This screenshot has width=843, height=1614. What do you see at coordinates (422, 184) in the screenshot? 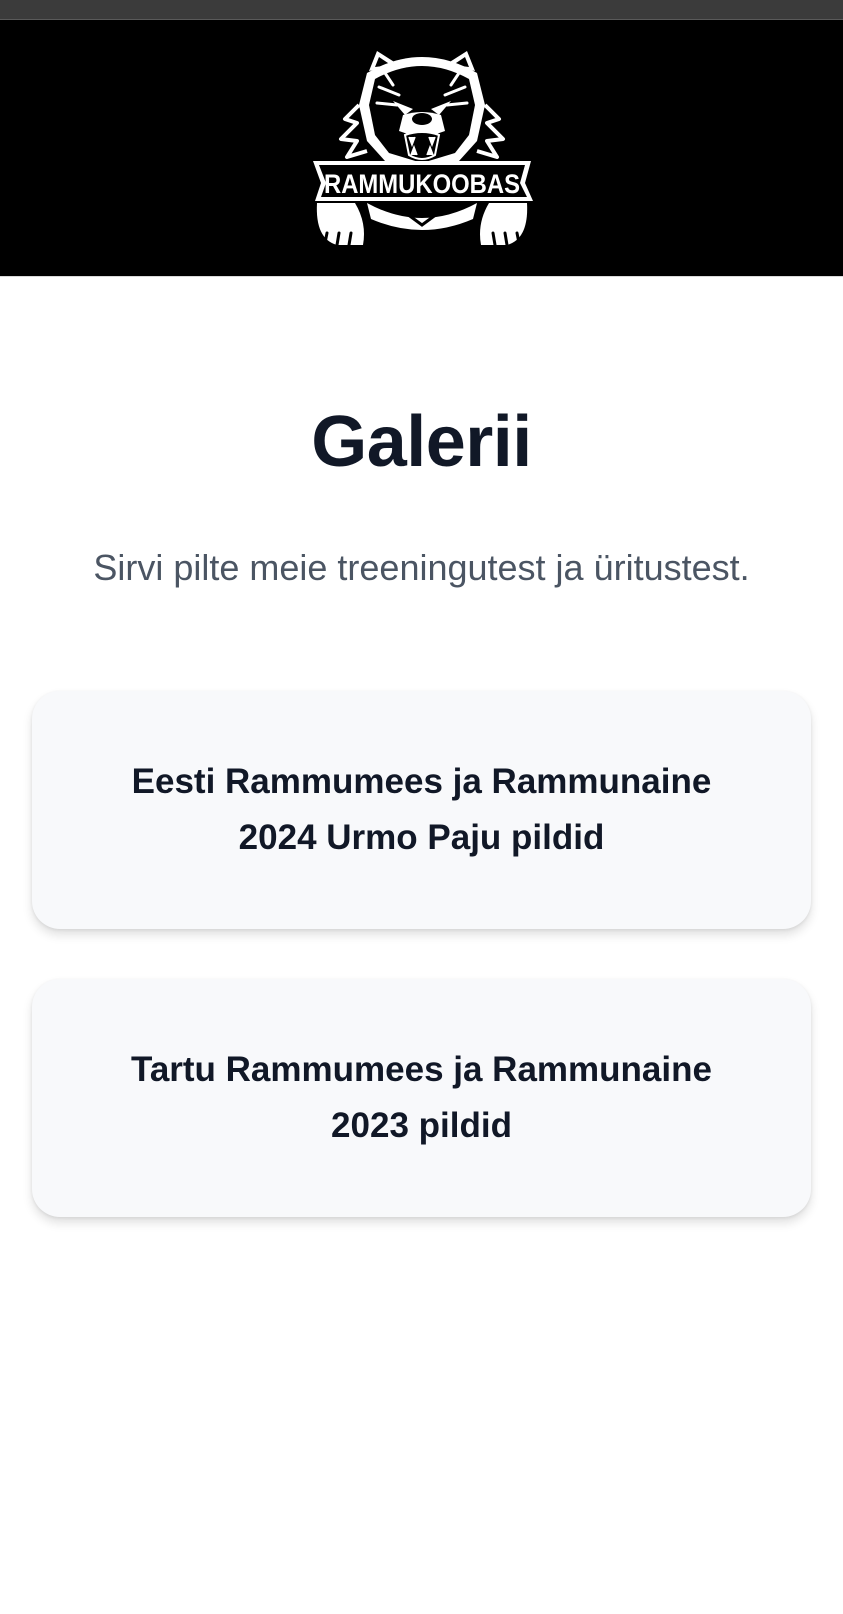
I see `logo-text: RAMMUKOOBAS` at bounding box center [422, 184].